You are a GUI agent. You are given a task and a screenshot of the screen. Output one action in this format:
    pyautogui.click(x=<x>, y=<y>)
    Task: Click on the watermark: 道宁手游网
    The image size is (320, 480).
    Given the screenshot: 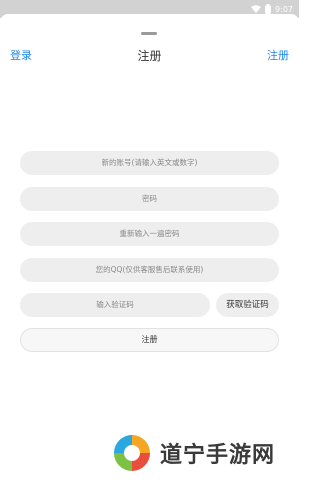 What is the action you would take?
    pyautogui.click(x=192, y=453)
    